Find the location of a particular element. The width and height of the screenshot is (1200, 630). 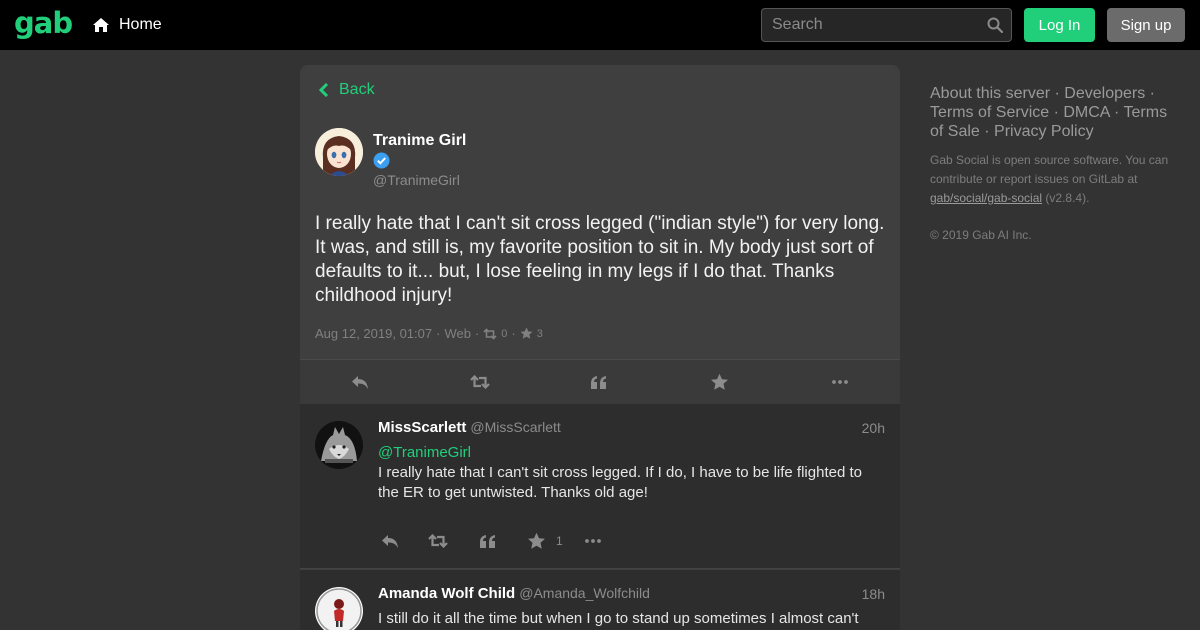

chevron-left-icon is located at coordinates (324, 90).